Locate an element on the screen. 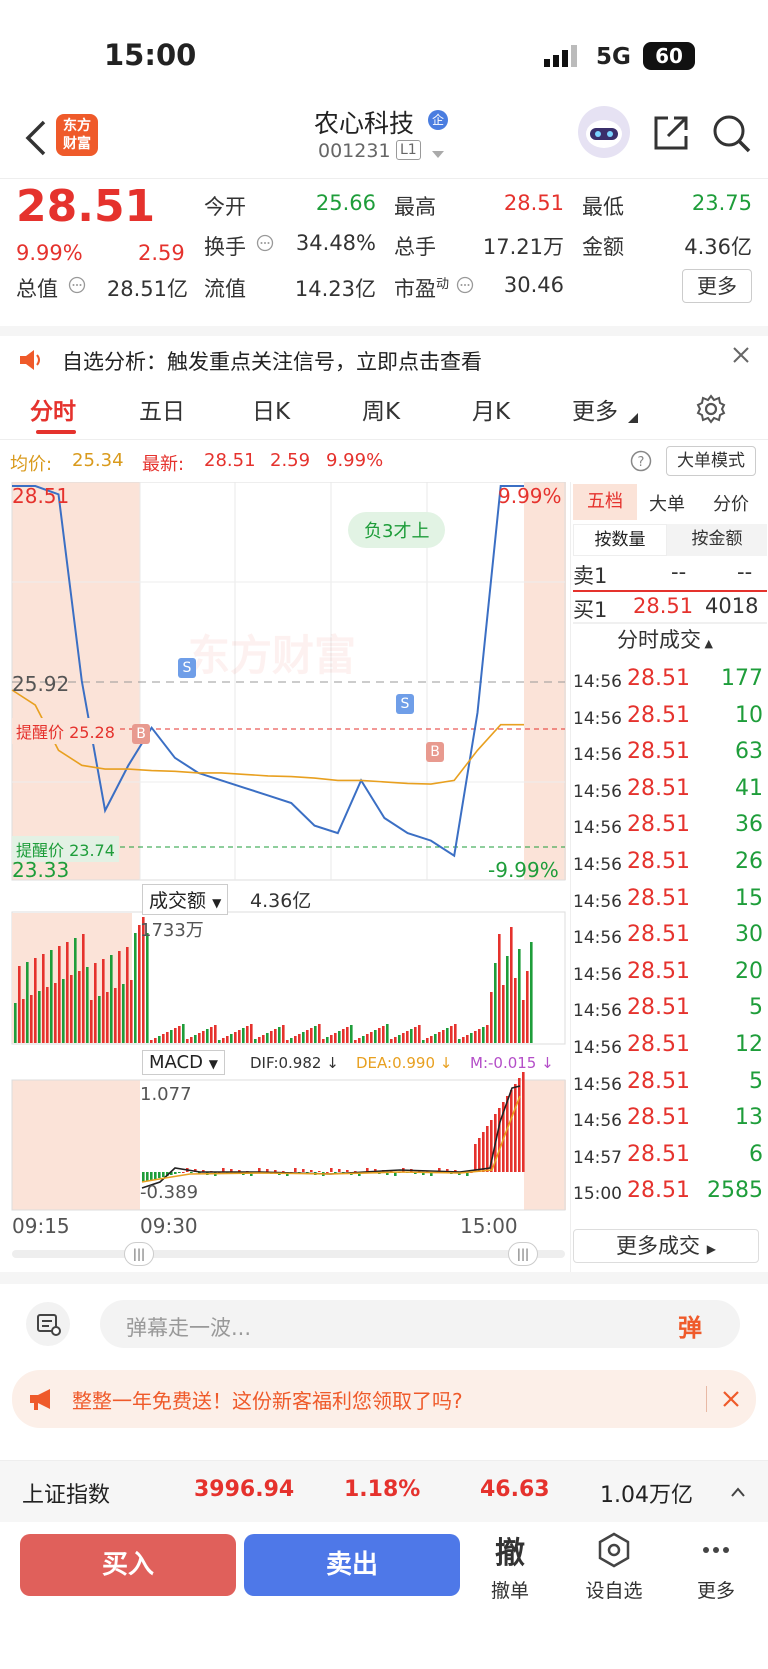  sell-button: 卖出 is located at coordinates (352, 1565).